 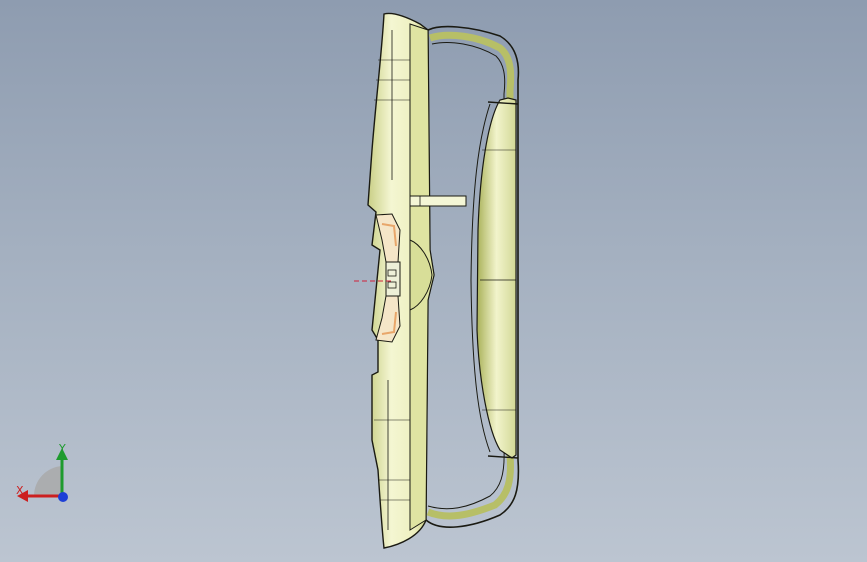 What do you see at coordinates (20, 490) in the screenshot?
I see `x-axis-label: X` at bounding box center [20, 490].